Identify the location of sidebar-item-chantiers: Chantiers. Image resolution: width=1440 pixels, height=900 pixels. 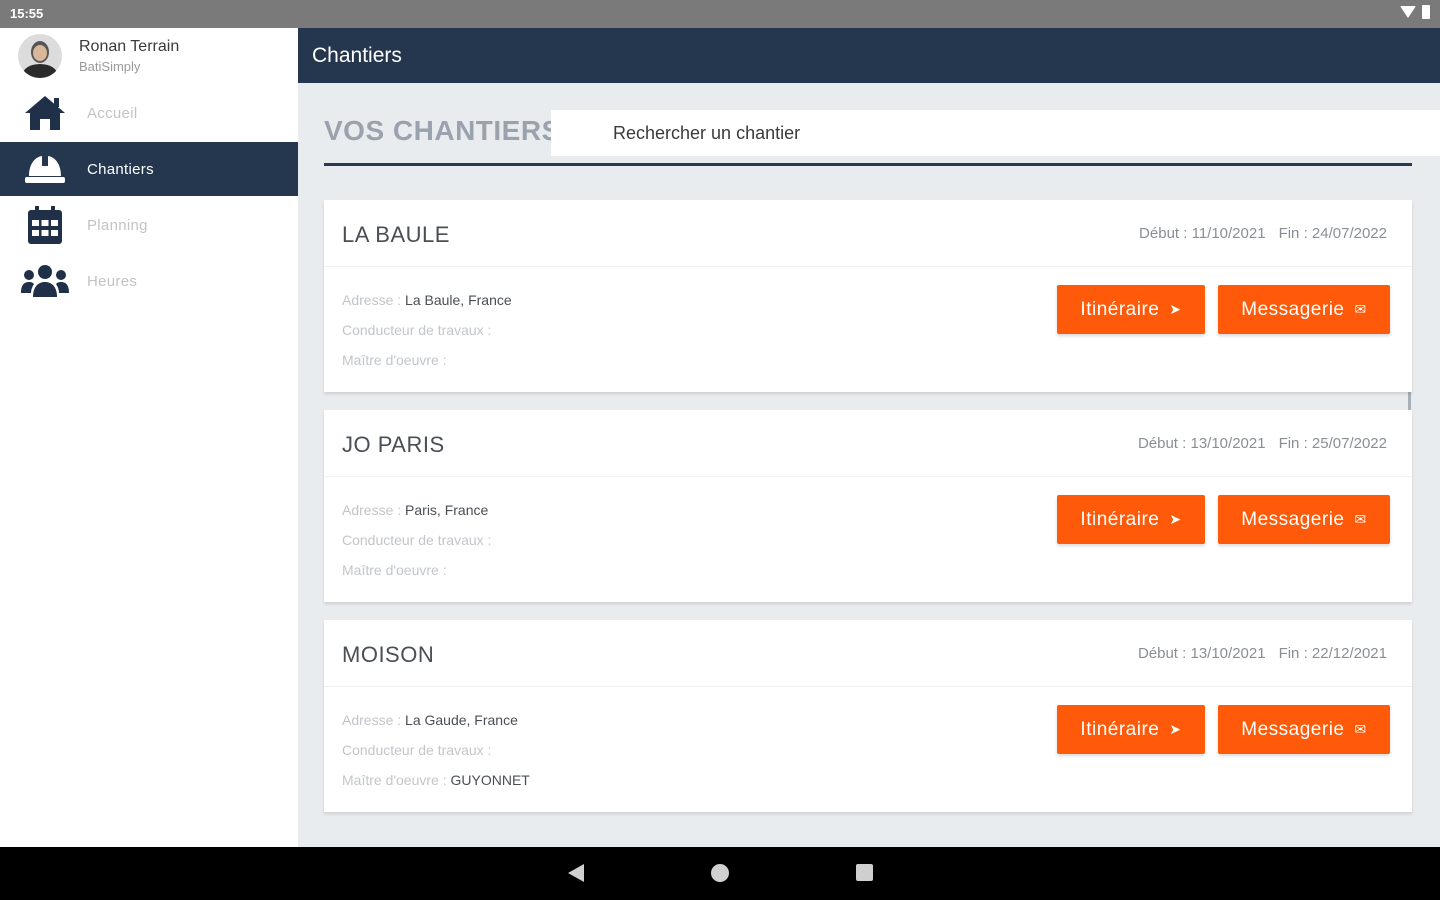
(149, 169).